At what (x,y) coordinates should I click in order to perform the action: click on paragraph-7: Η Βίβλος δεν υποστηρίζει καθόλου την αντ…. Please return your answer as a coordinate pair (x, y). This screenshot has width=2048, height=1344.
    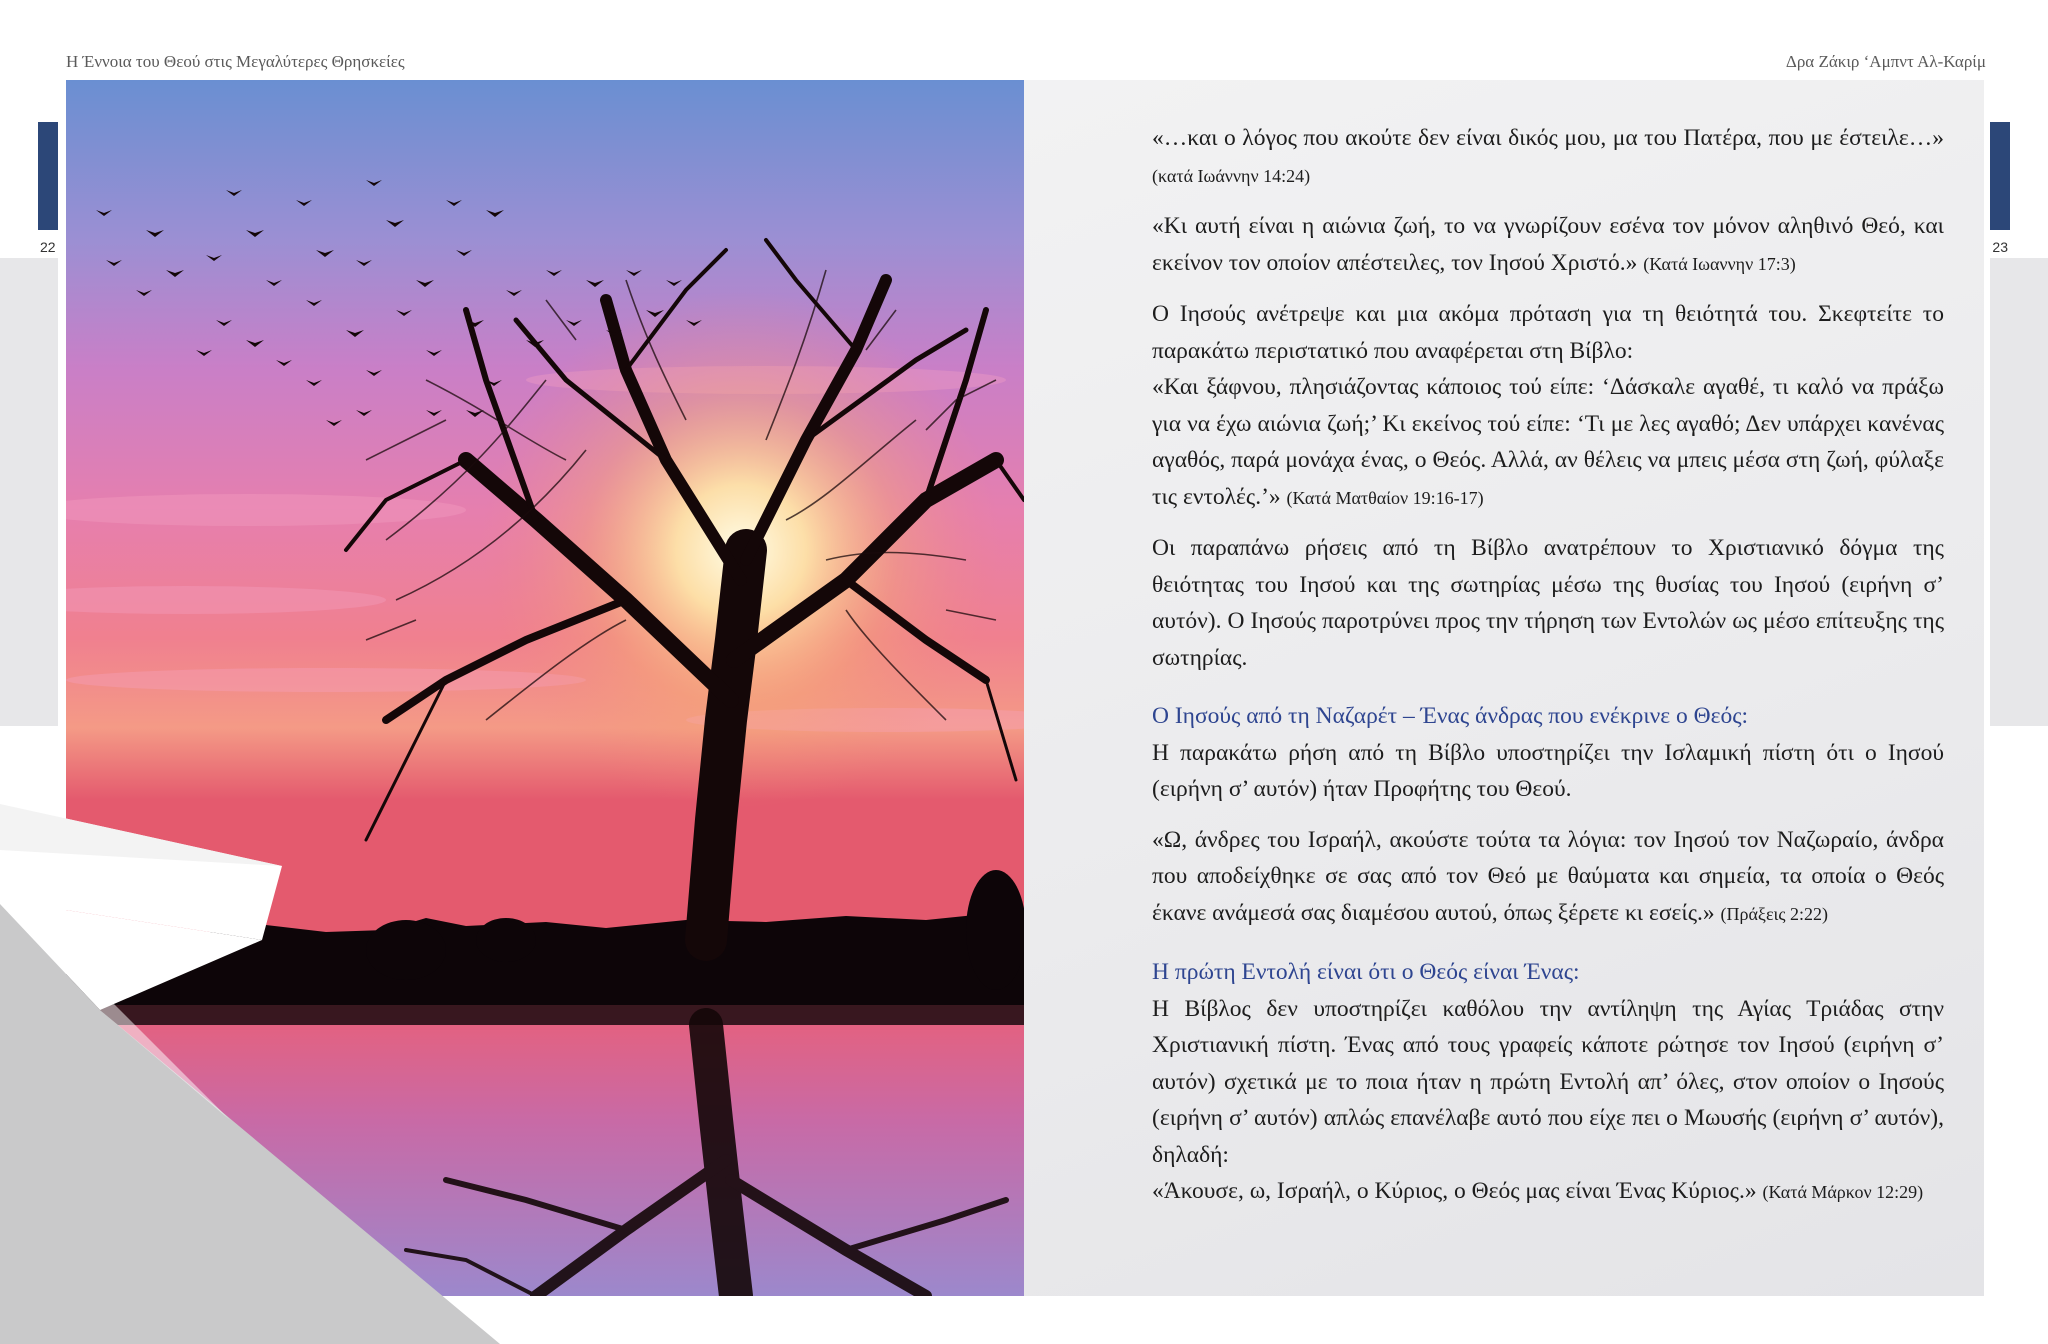
    Looking at the image, I should click on (1548, 1101).